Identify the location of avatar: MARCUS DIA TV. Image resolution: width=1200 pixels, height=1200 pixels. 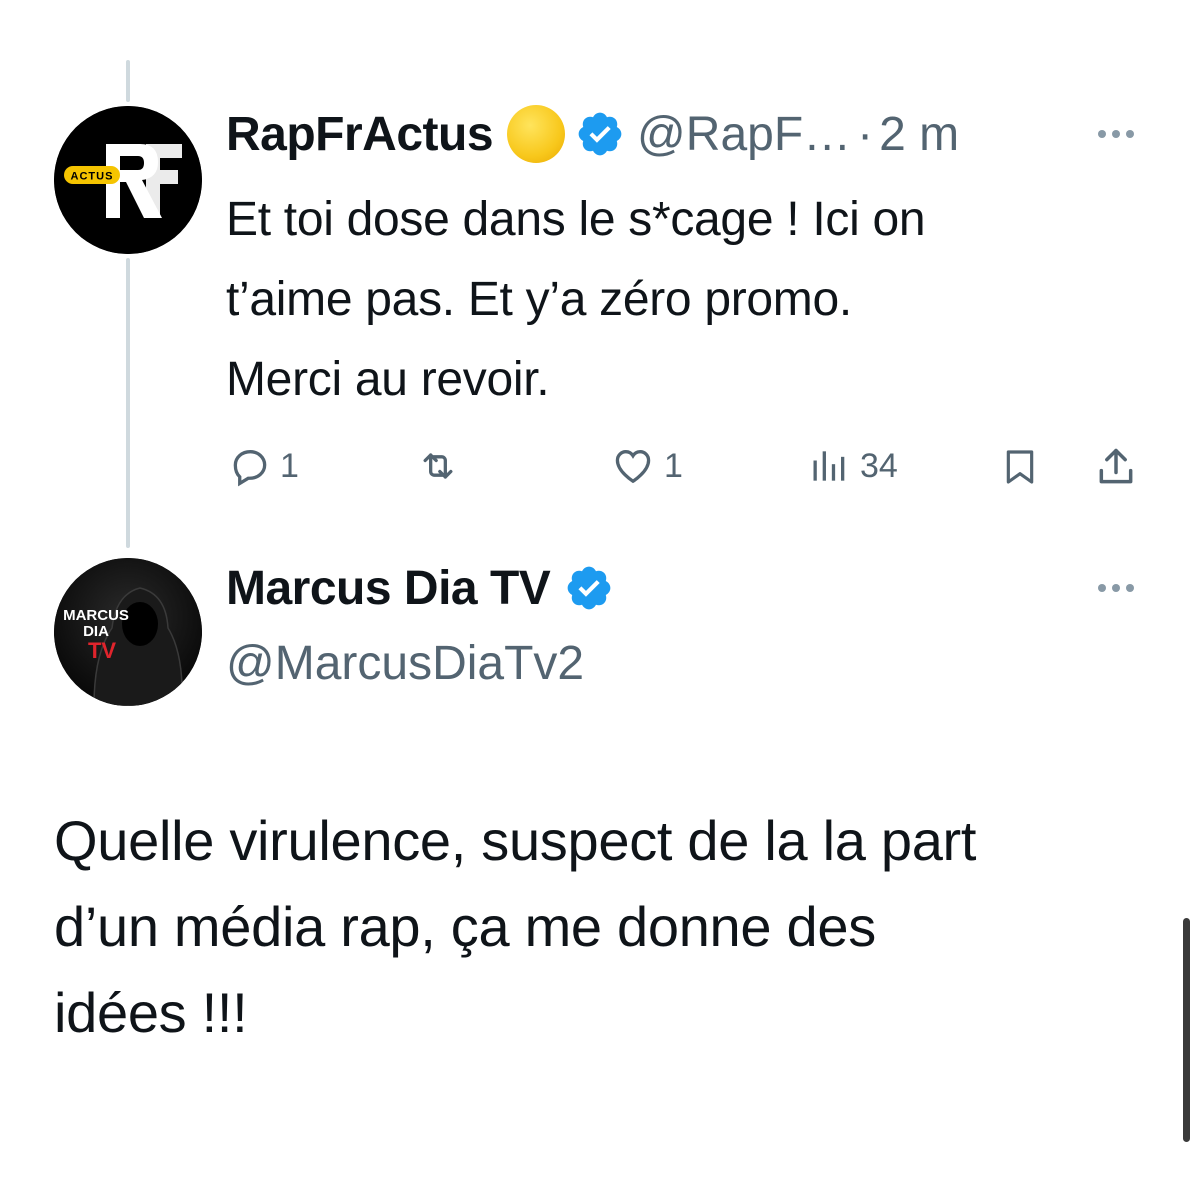
(128, 632).